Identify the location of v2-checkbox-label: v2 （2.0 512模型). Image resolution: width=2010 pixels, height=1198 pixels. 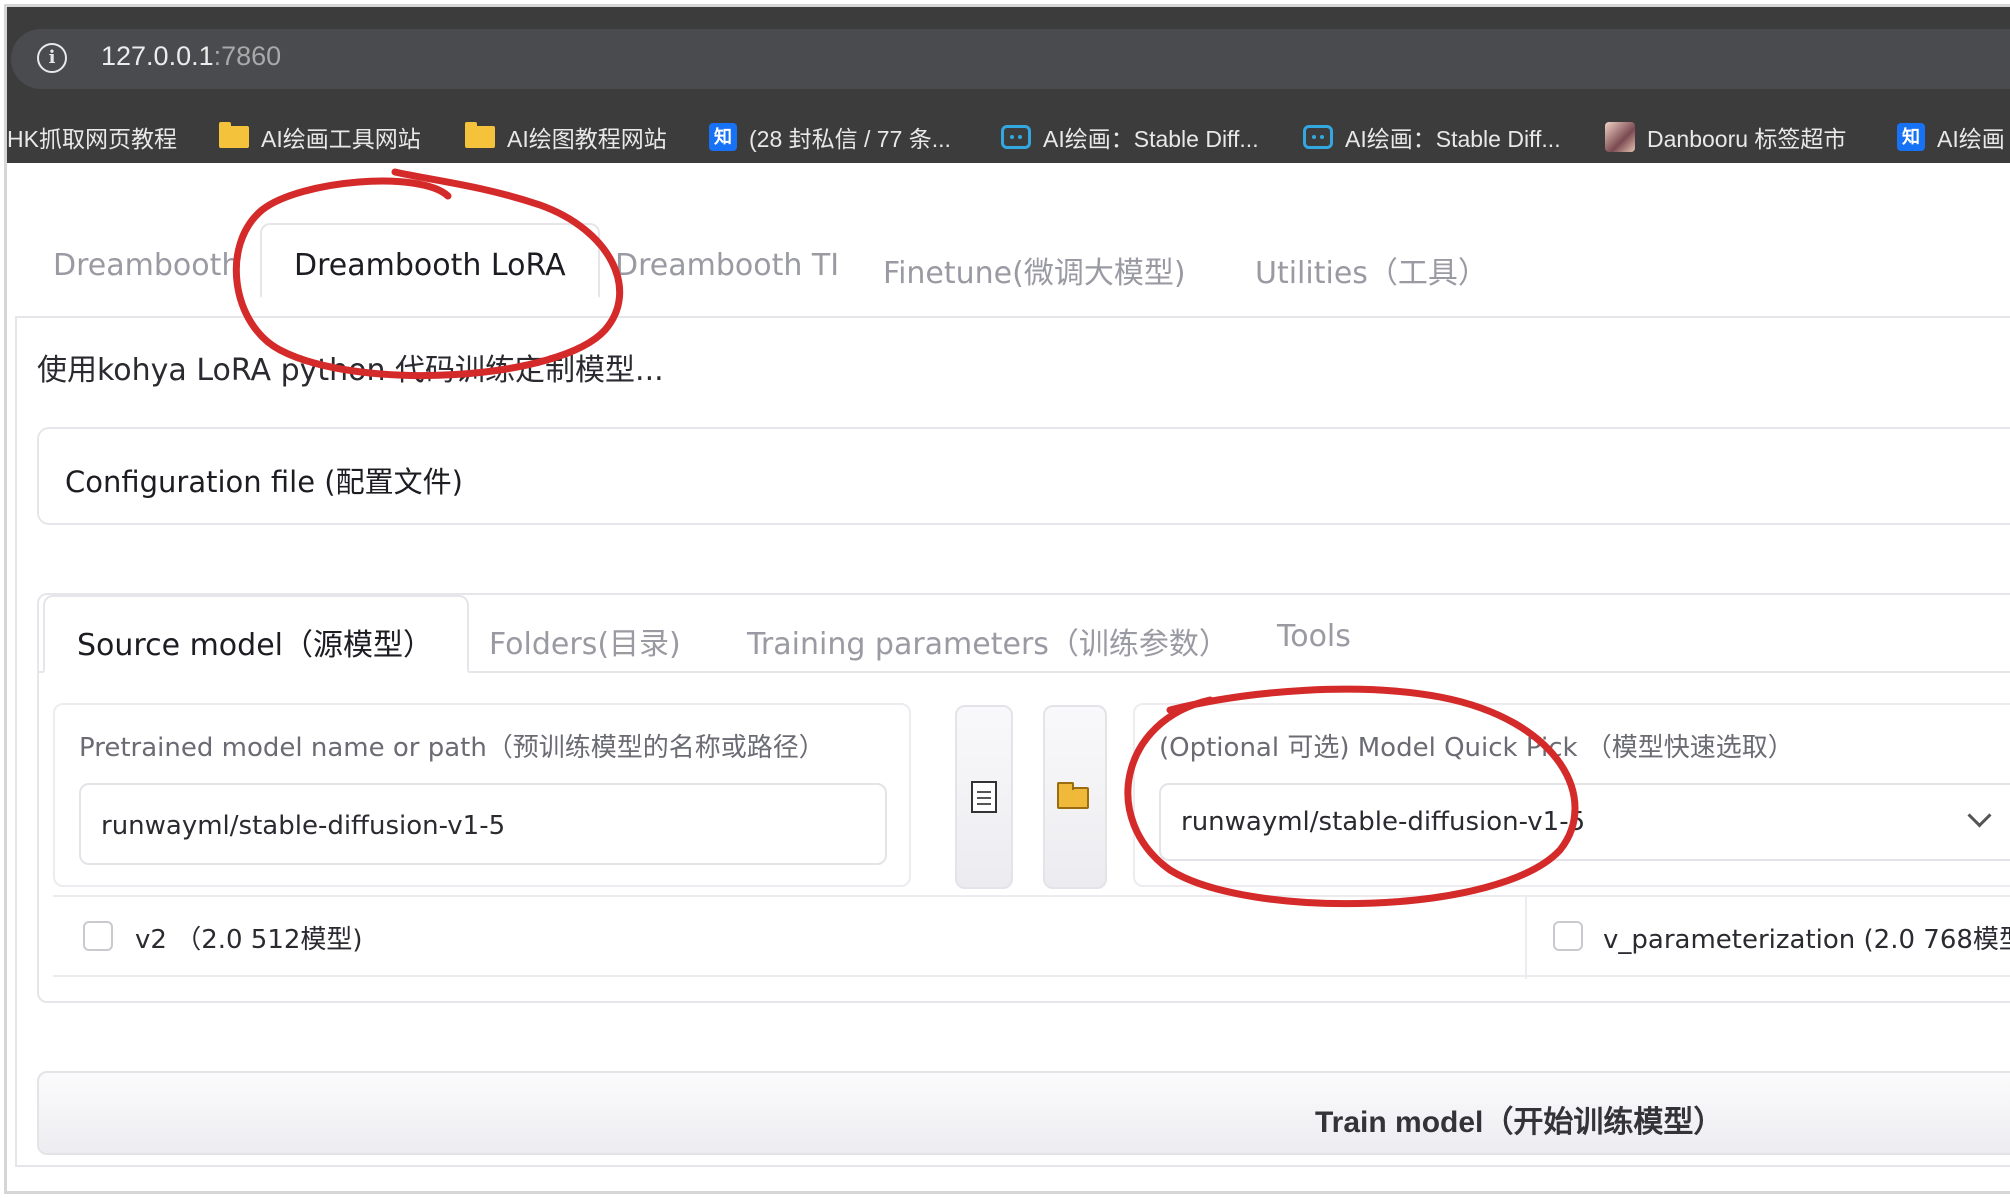
(249, 937).